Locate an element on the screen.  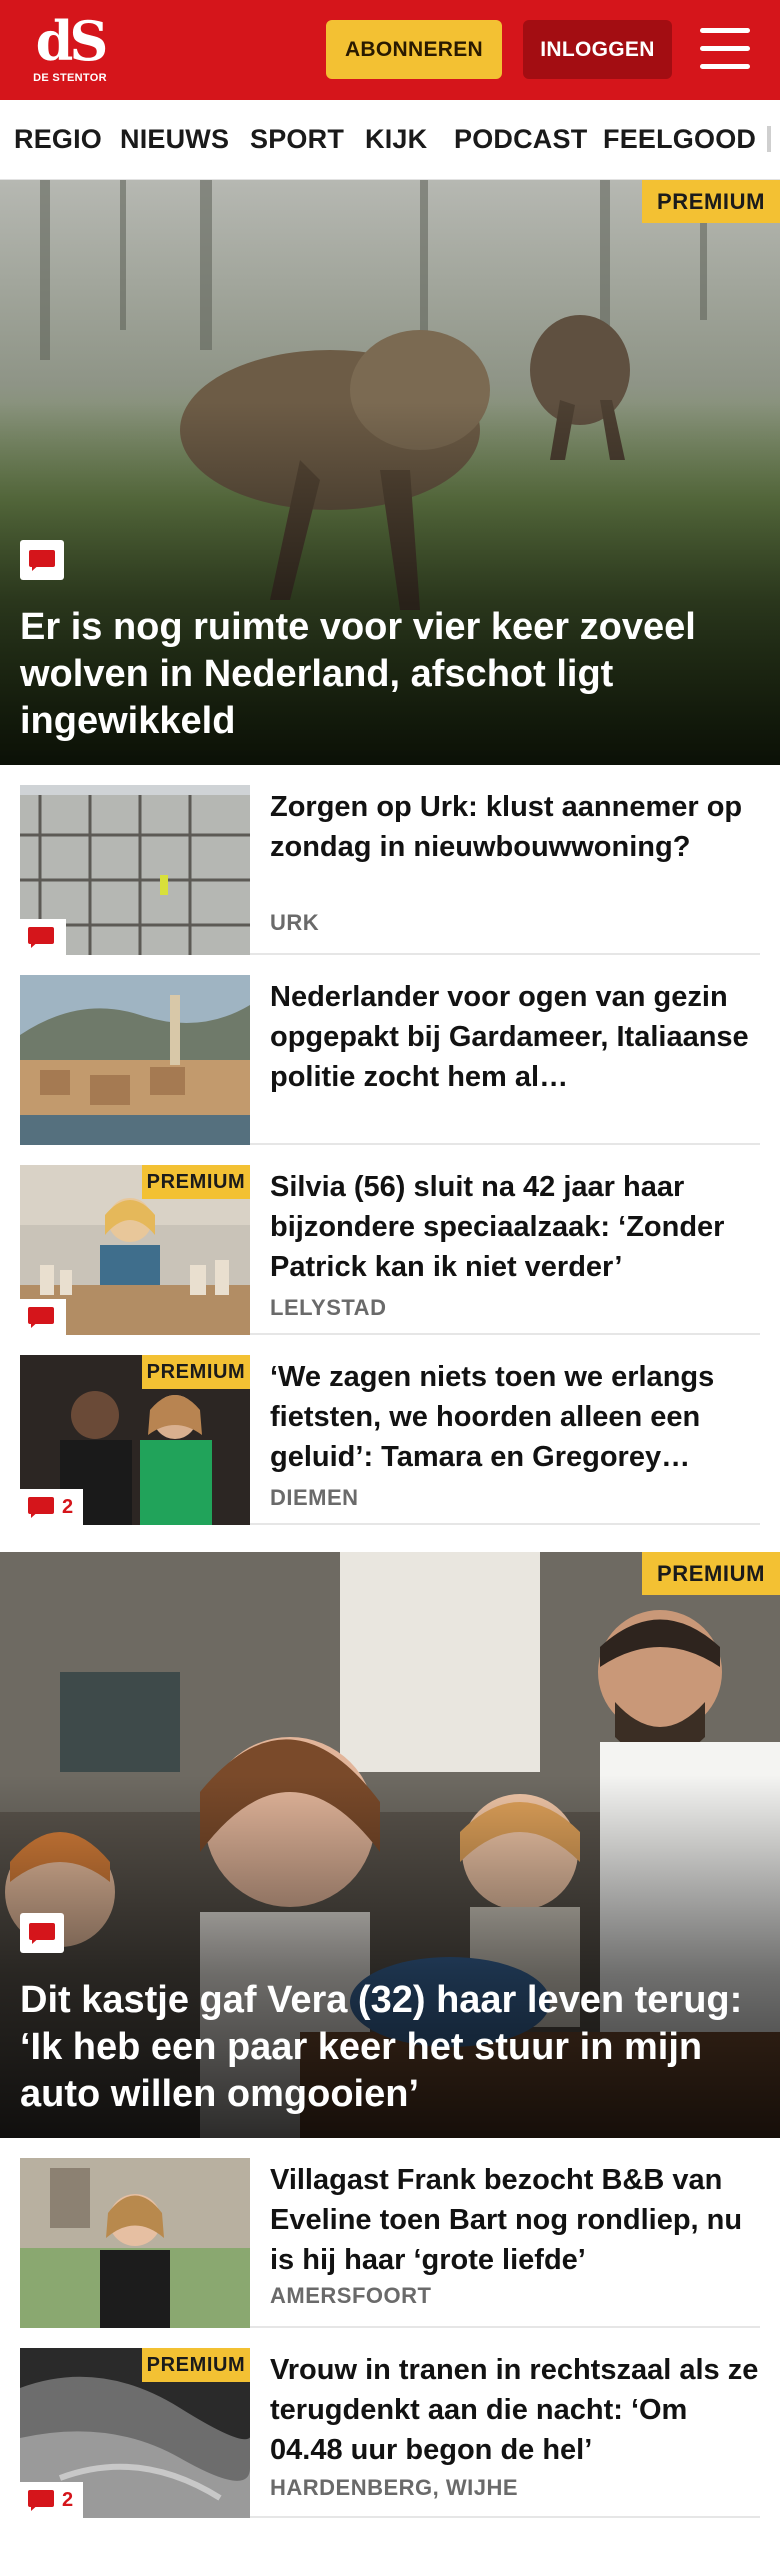
article-location: LELYSTAD is located at coordinates (328, 1307).